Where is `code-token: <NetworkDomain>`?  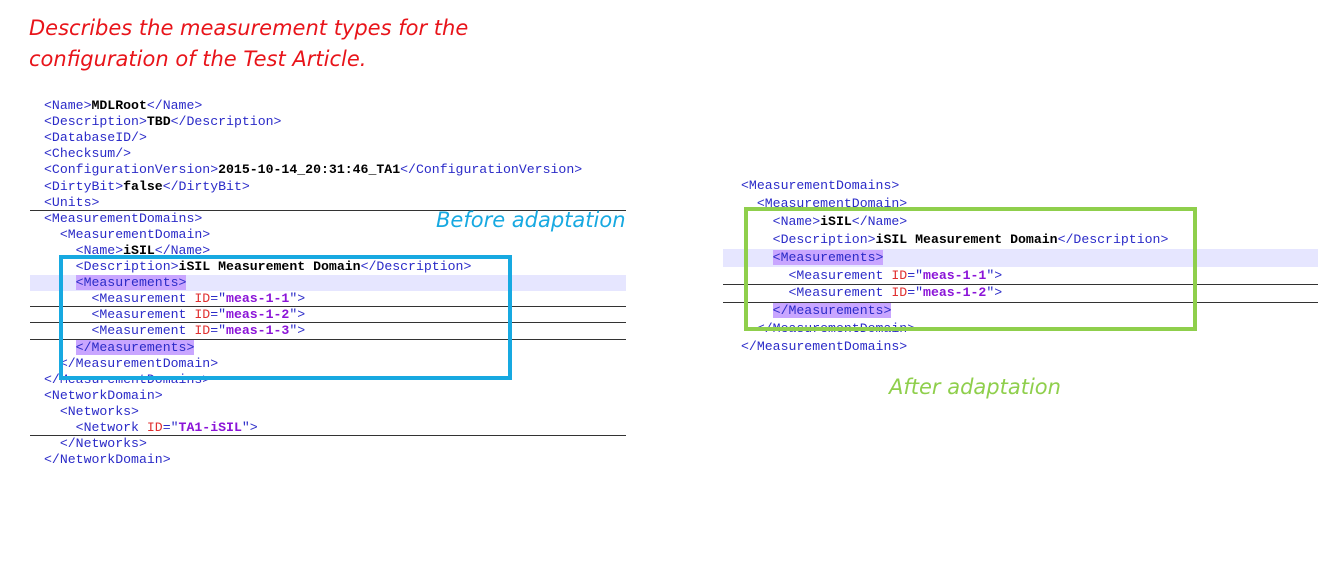
code-token: <NetworkDomain> is located at coordinates (103, 395).